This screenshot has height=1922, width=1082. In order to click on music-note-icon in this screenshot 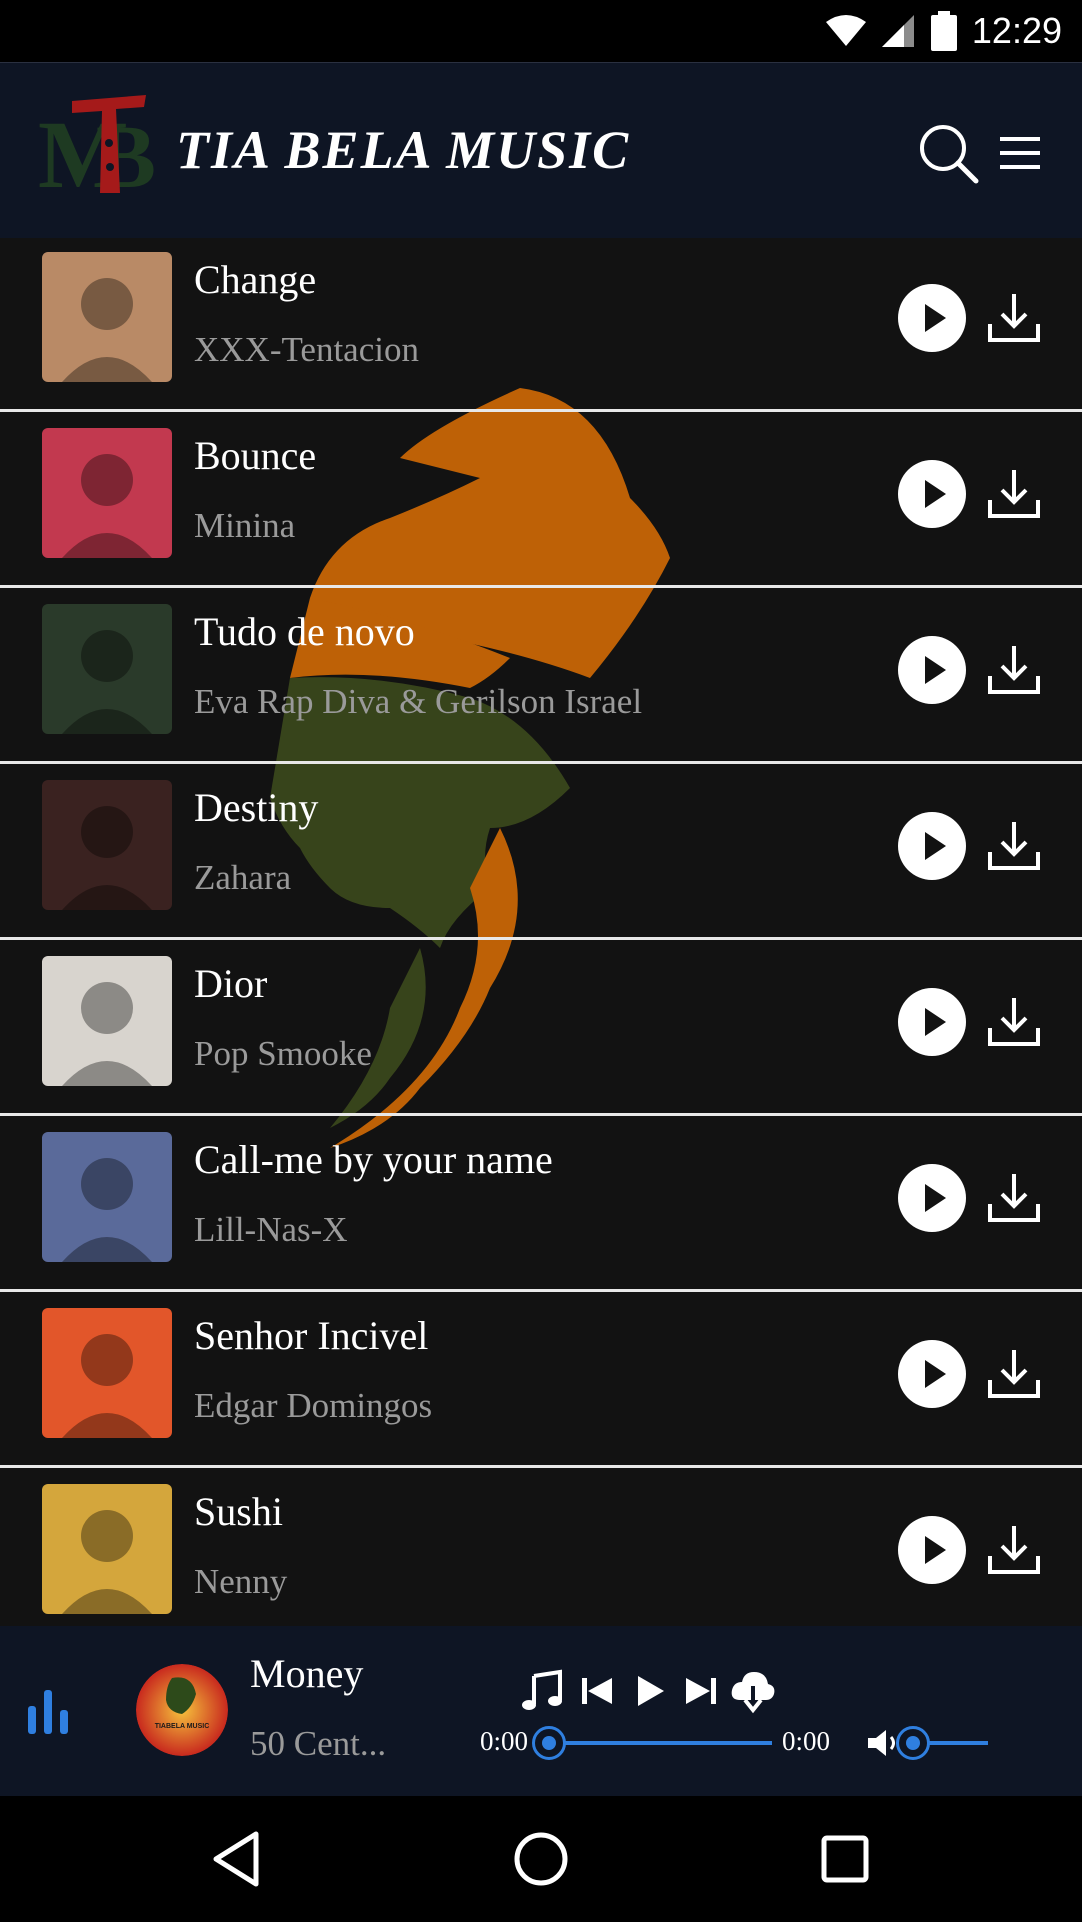, I will do `click(543, 1691)`.